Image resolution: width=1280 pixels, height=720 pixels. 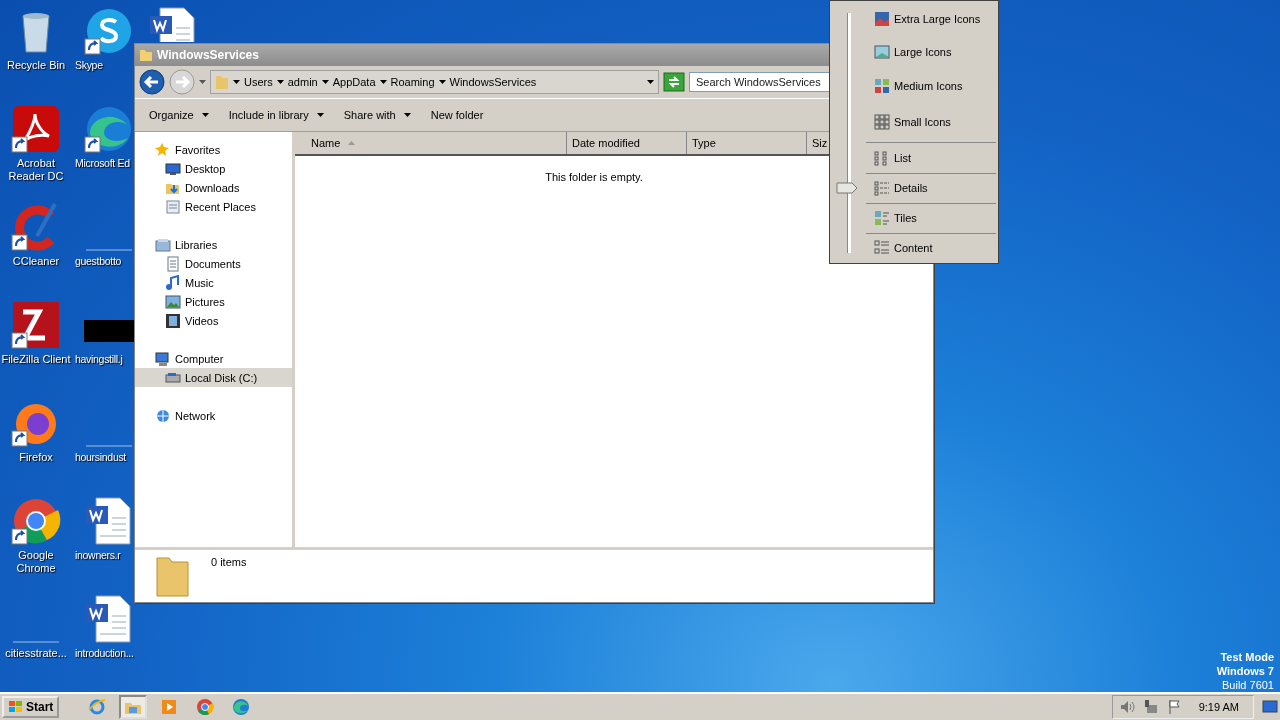 What do you see at coordinates (179, 115) in the screenshot?
I see `toolbar-button: Organize` at bounding box center [179, 115].